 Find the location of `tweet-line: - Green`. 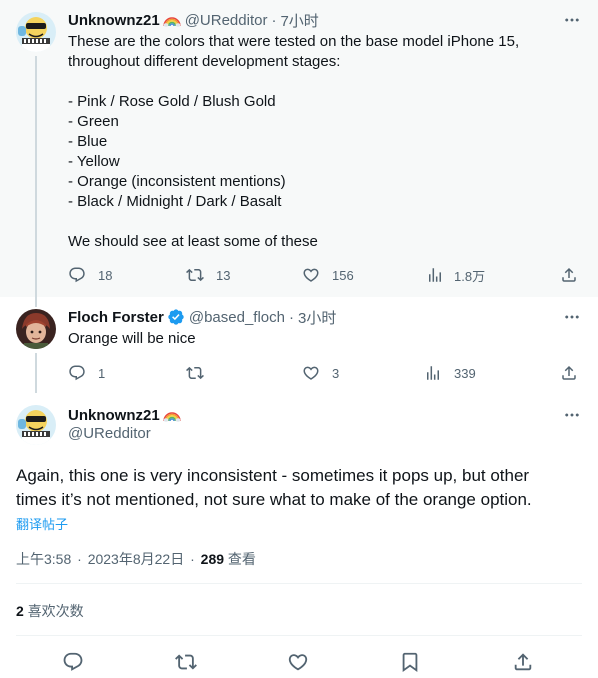

tweet-line: - Green is located at coordinates (93, 121).